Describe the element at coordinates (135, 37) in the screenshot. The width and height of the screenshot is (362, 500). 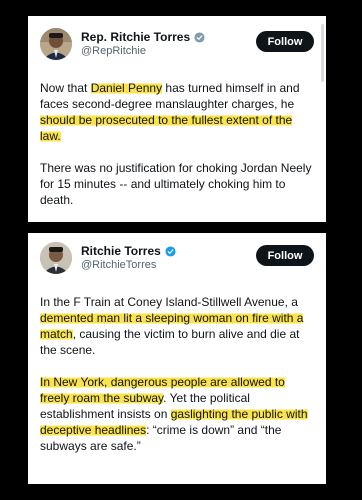
I see `display-name: Rep. Ritchie Torres` at that location.